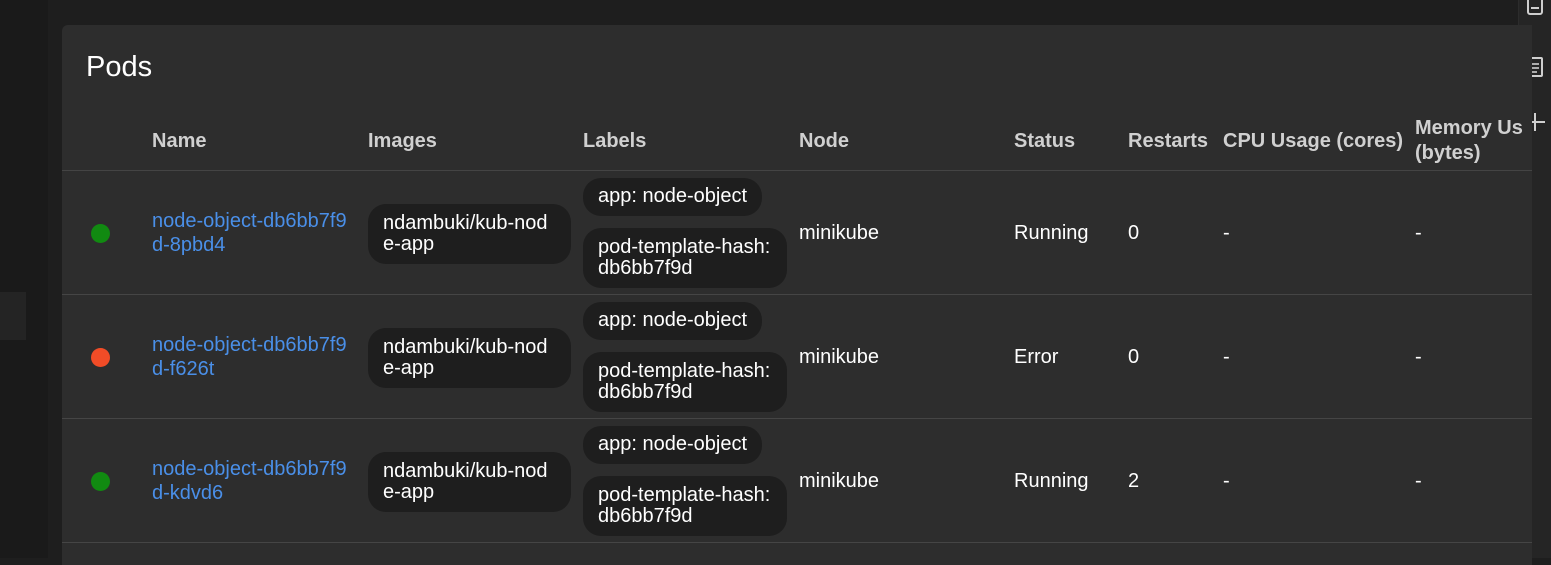  I want to click on column-header-name: Name, so click(179, 141).